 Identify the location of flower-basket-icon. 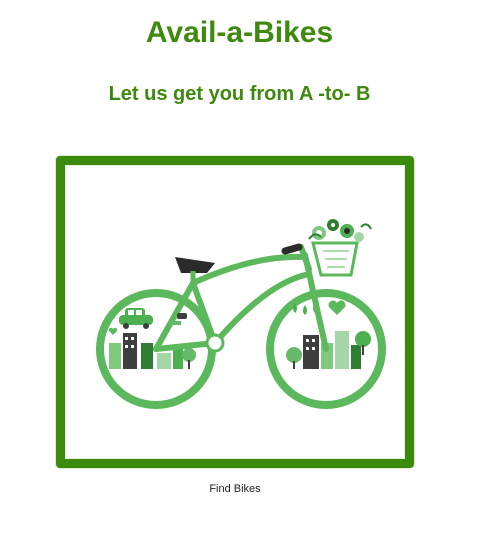
(340, 248).